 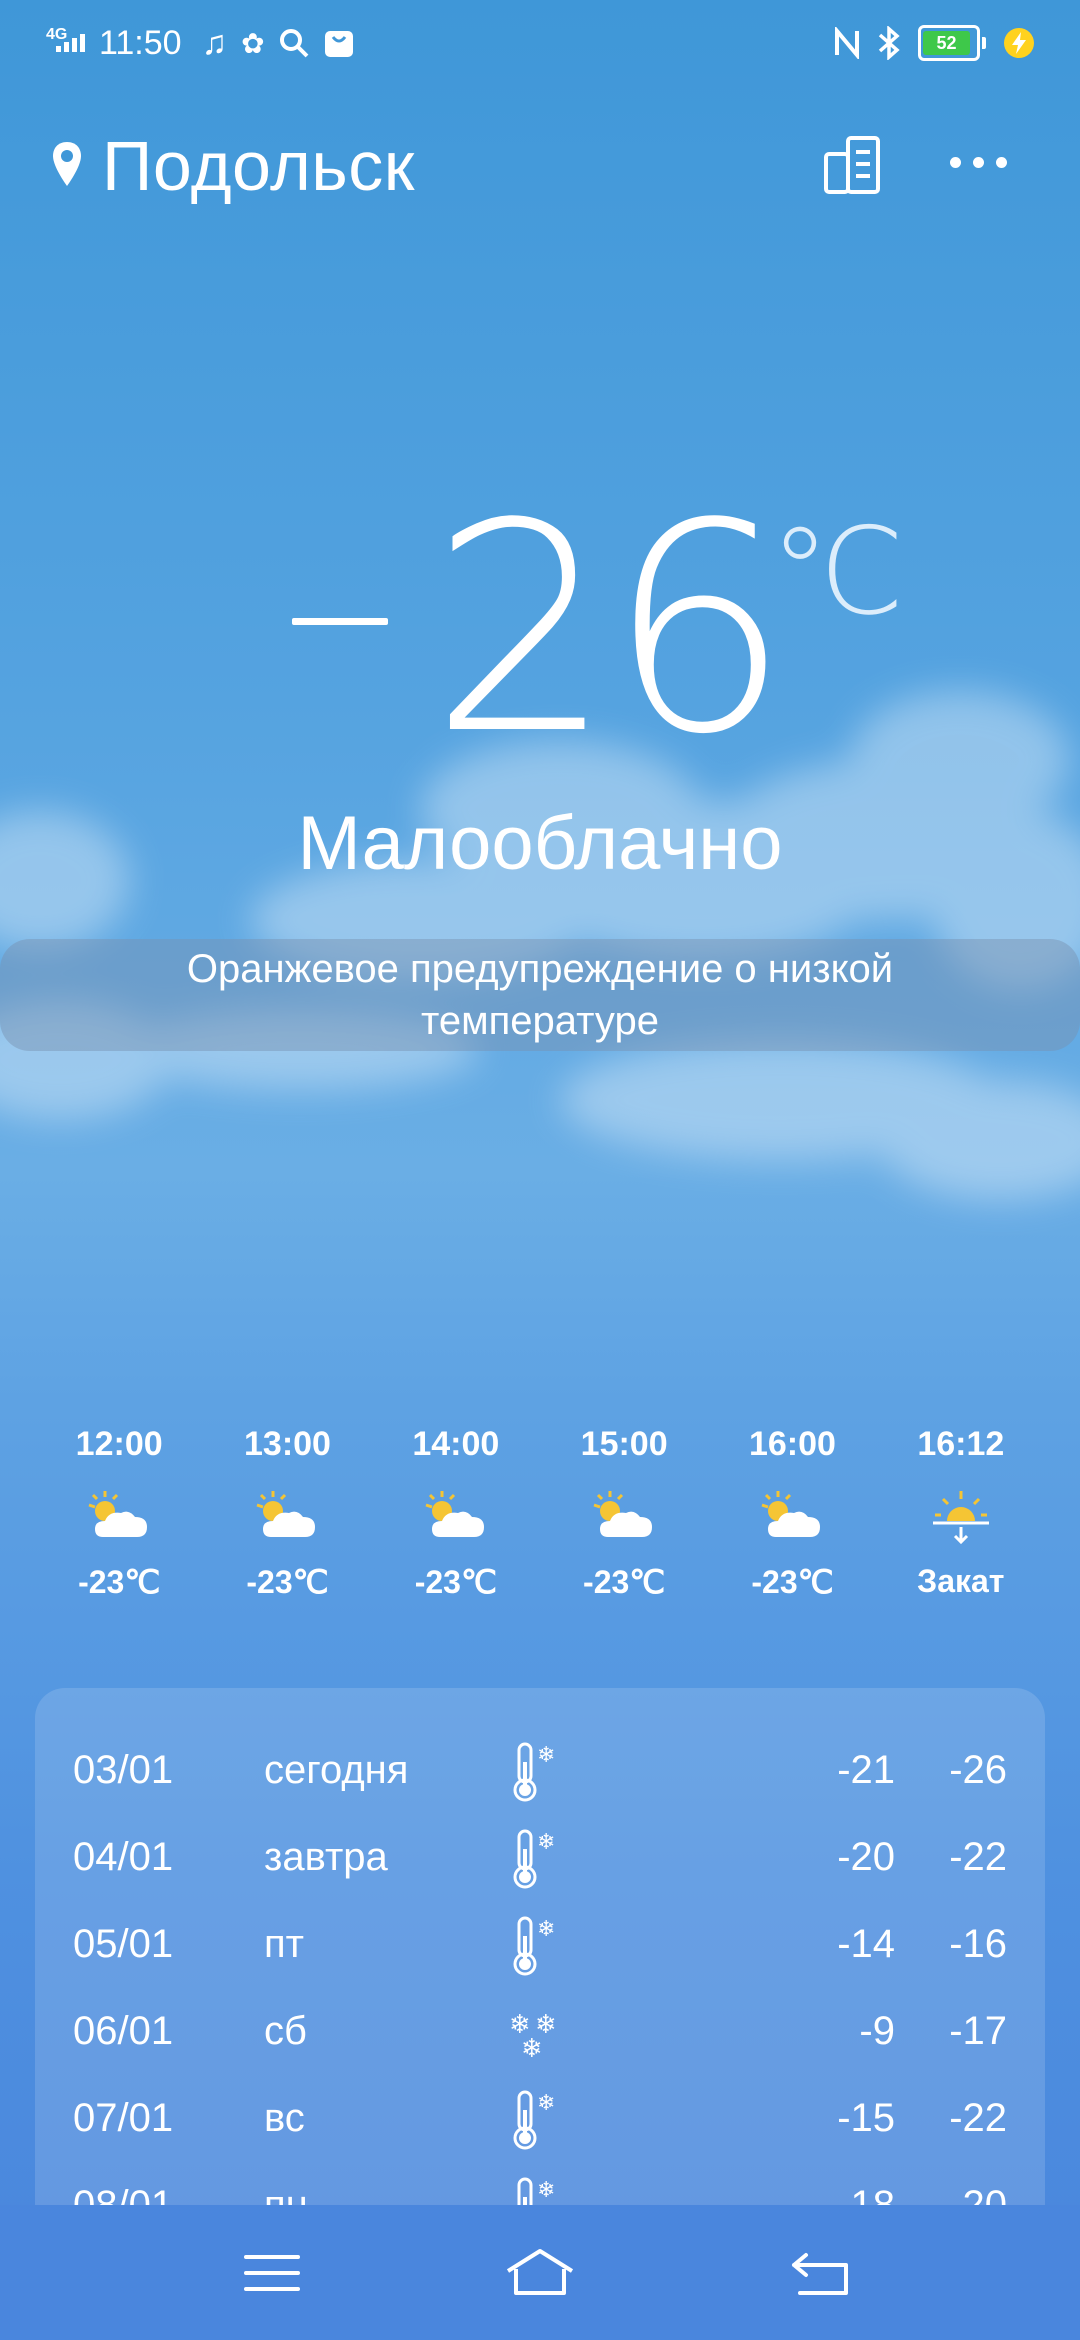 I want to click on current-temperature: 26, so click(x=610, y=629).